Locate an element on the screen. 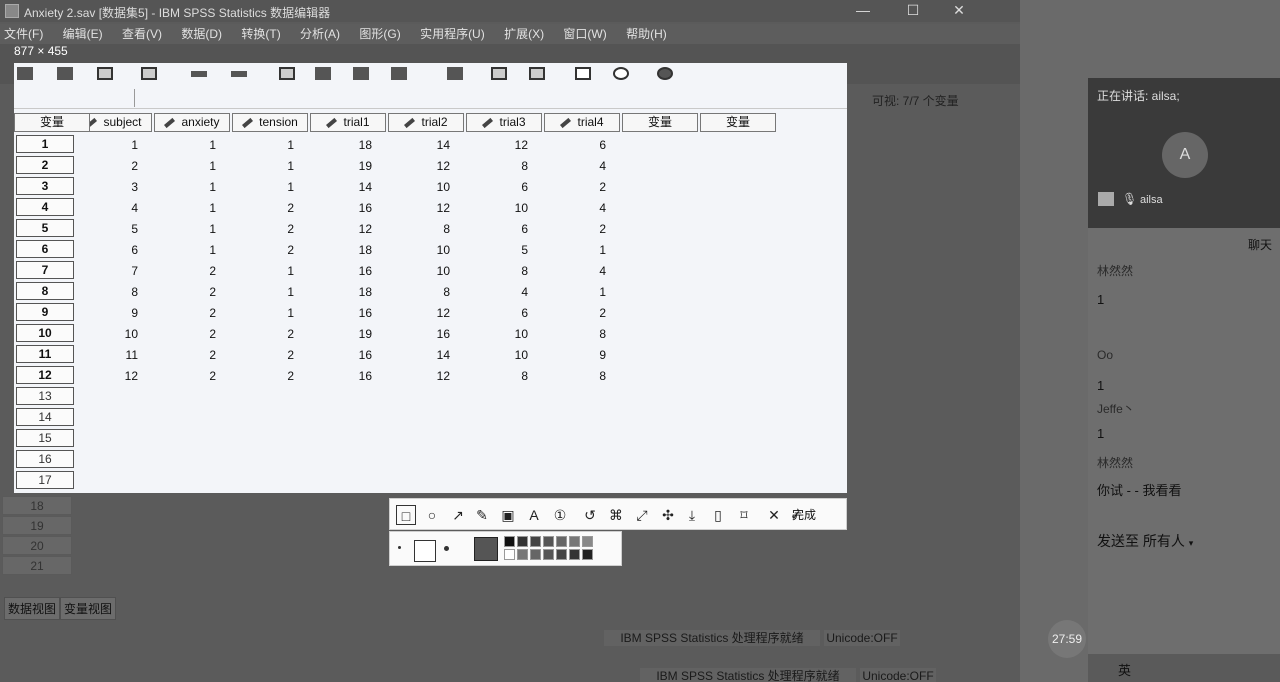 This screenshot has width=1280, height=682. dialog-recall-icon is located at coordinates (149, 73).